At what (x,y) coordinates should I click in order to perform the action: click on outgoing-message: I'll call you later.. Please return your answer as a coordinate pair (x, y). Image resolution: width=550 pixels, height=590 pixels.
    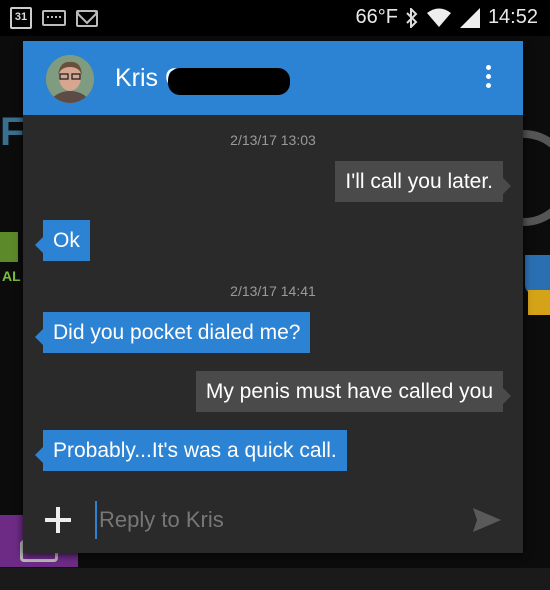
    Looking at the image, I should click on (423, 181).